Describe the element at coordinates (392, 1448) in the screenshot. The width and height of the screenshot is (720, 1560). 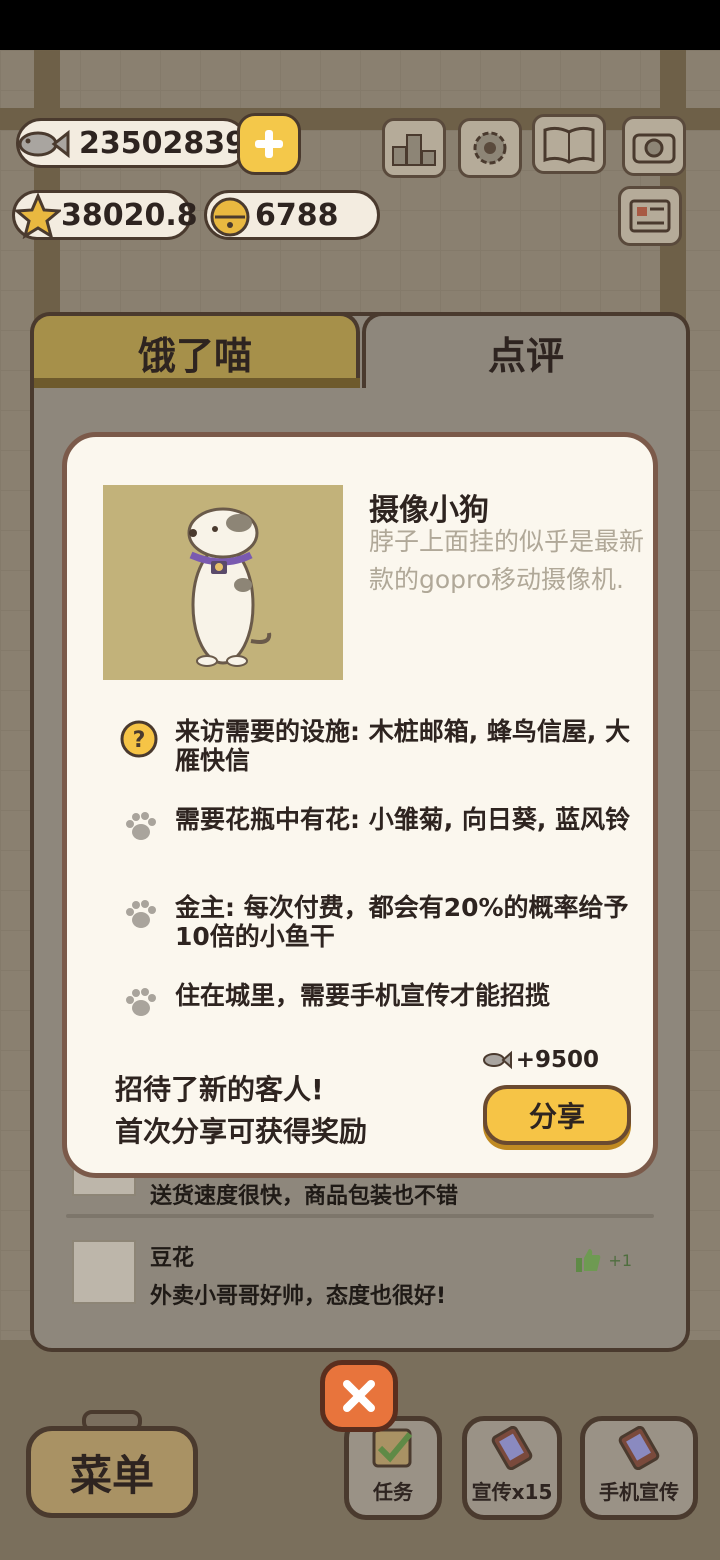
I see `checklist-icon` at that location.